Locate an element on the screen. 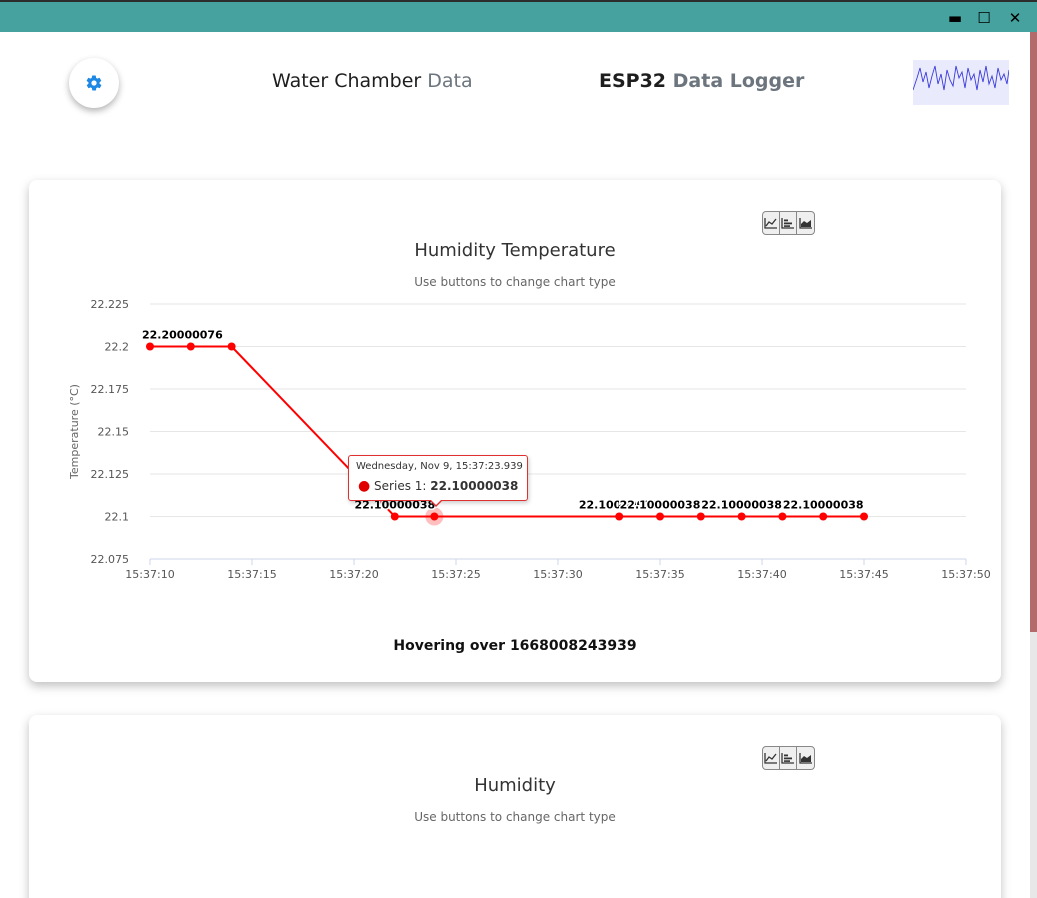  gear-icon is located at coordinates (94, 83).